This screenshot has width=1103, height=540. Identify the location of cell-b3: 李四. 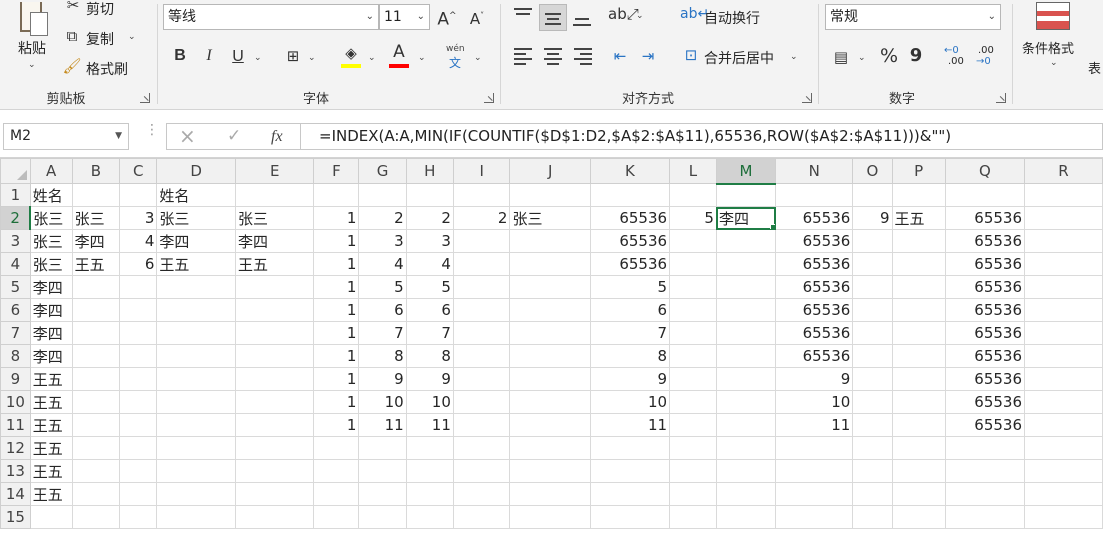
(96, 241).